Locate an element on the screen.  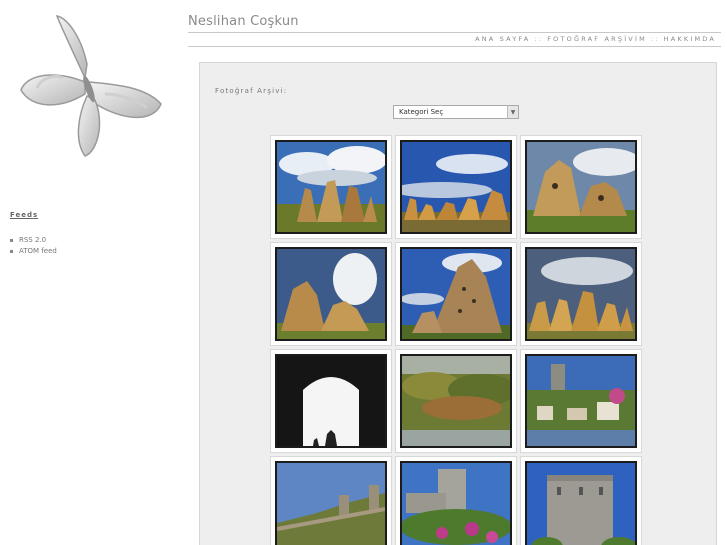
photo-uchisar-castle is located at coordinates (456, 294).